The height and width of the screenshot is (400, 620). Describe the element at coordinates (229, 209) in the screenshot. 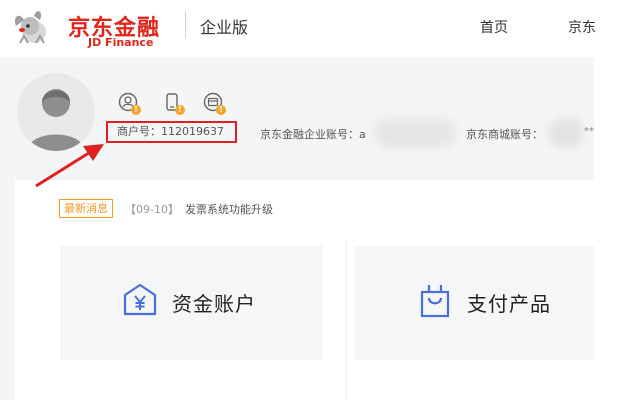

I see `news-headline-link: 发票系统功能升级` at that location.